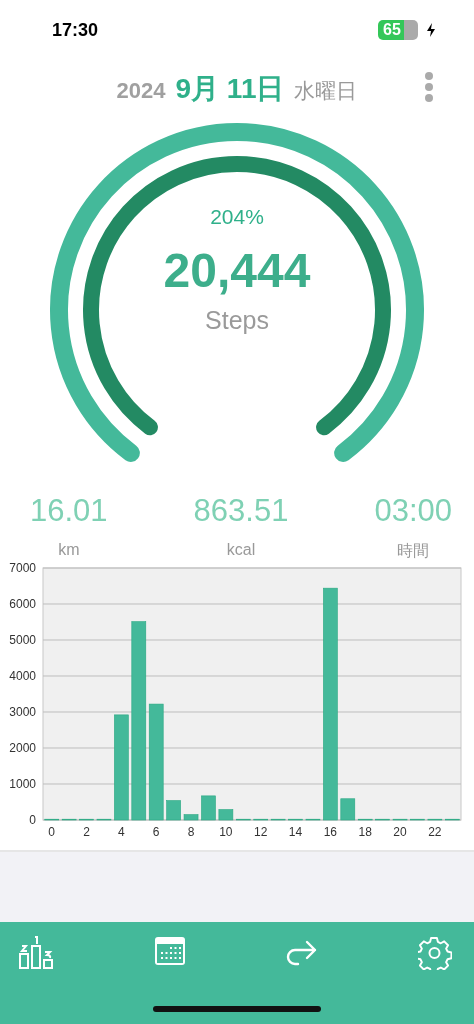 Image resolution: width=474 pixels, height=1024 pixels. I want to click on step-count: 20,444, so click(237, 270).